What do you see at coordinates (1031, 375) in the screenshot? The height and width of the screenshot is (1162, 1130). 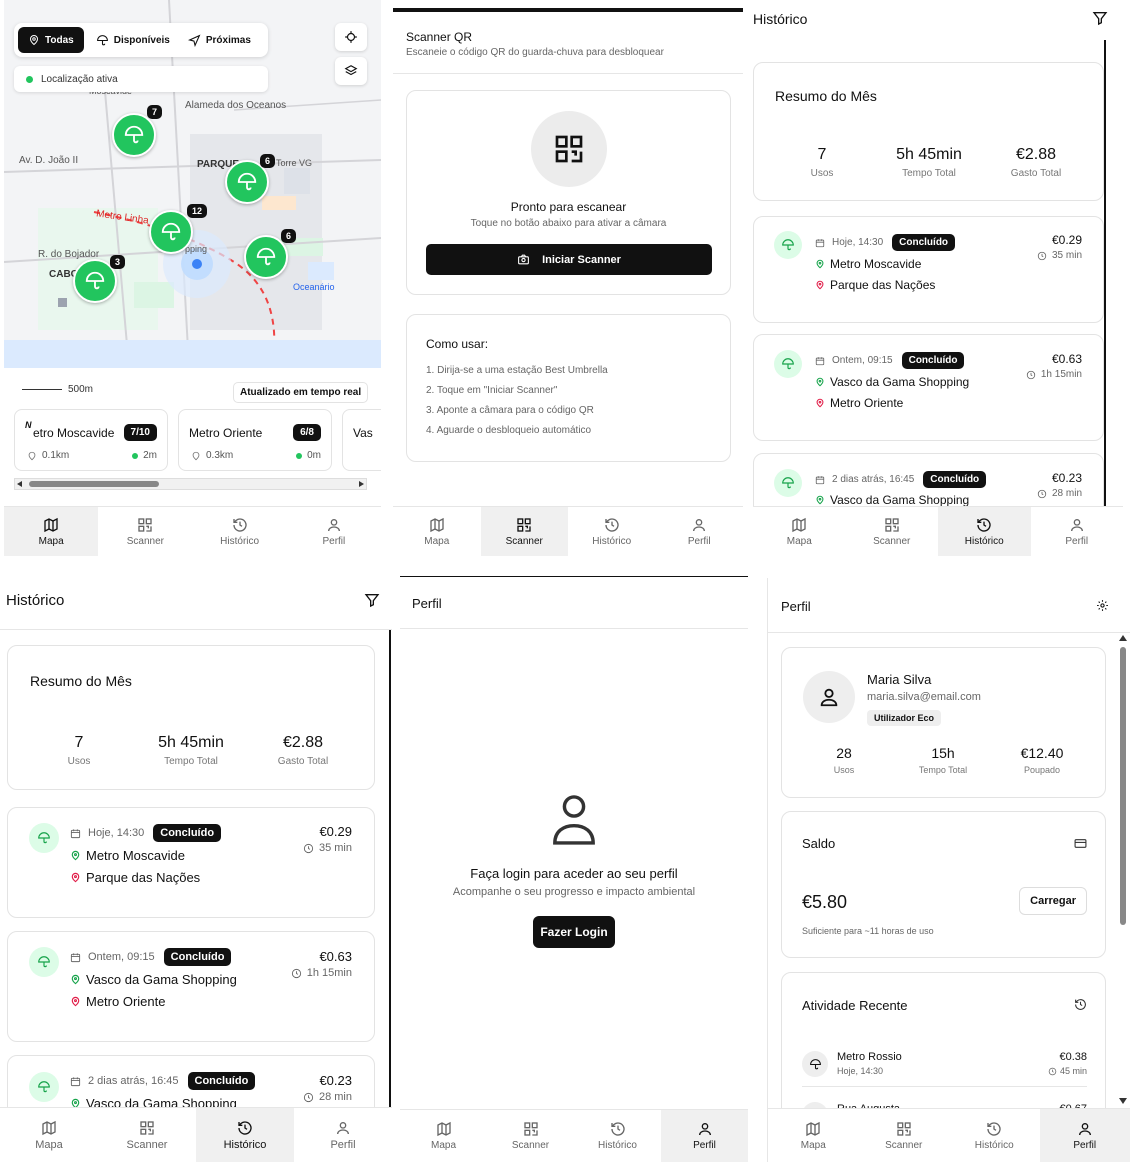 I see `clock-icon` at bounding box center [1031, 375].